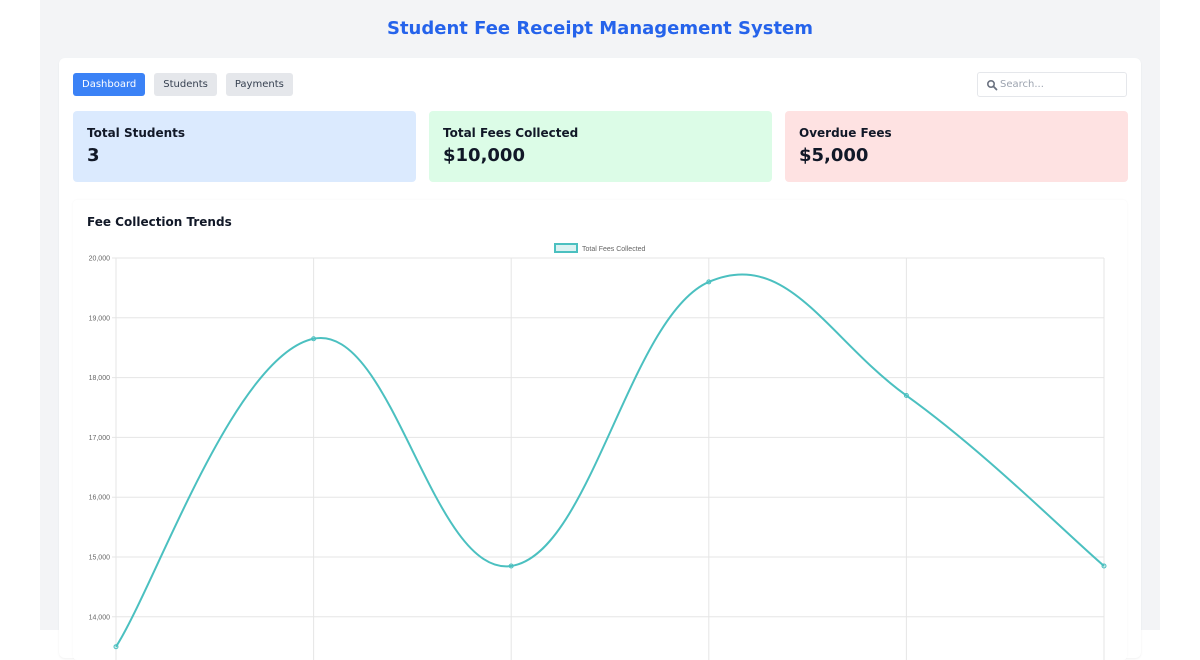 This screenshot has width=1200, height=660. Describe the element at coordinates (600, 146) in the screenshot. I see `total-fees-card: Total Fees Collected $10,000` at that location.